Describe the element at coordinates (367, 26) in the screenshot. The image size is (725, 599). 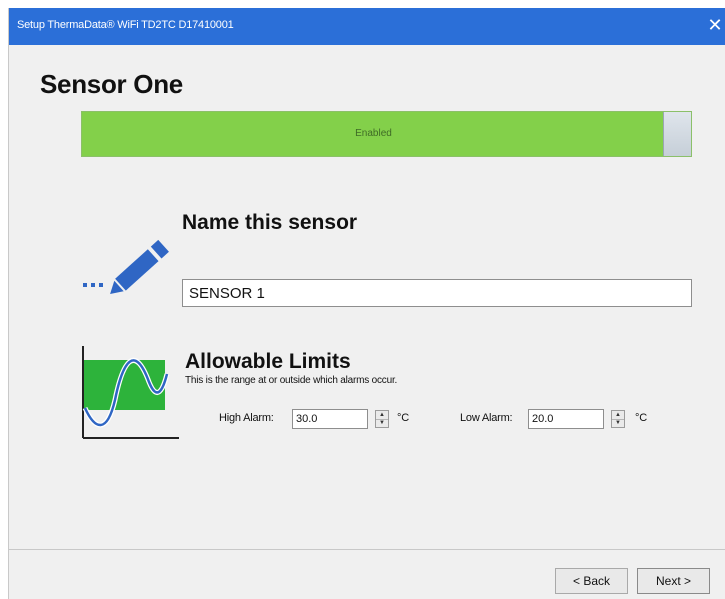
I see `title-bar: Setup ThermaData® WiFi TD2TC D17410001 ✕` at that location.